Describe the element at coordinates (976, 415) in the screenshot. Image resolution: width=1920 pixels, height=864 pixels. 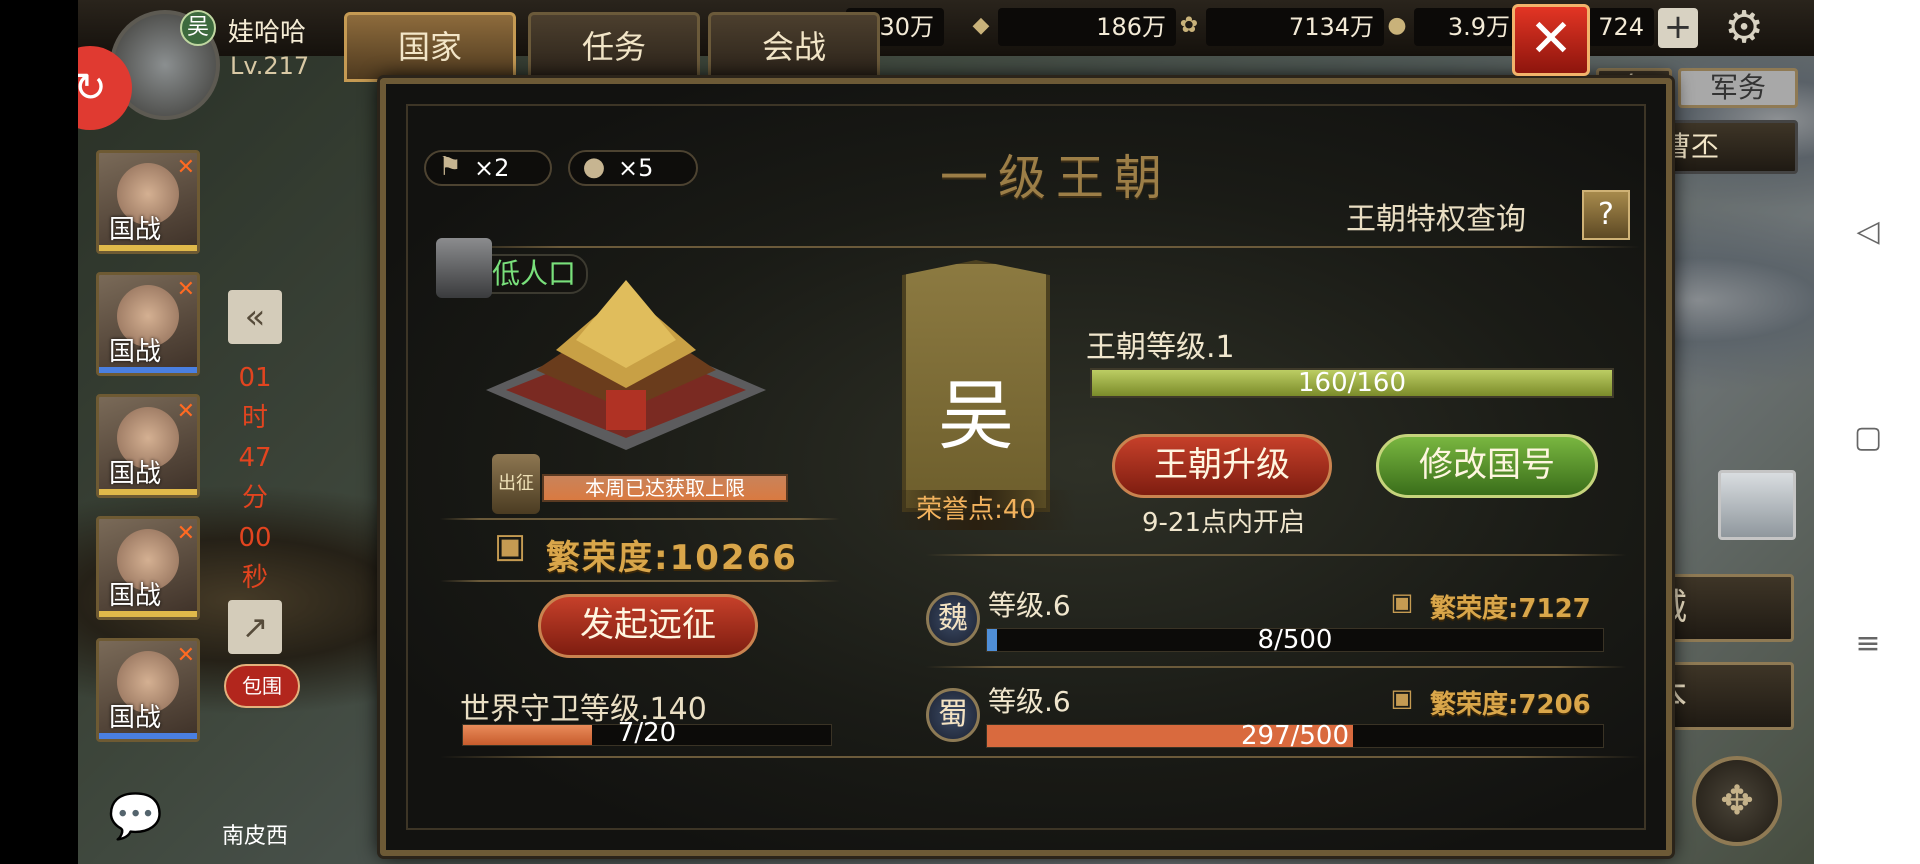
I see `banner-character: 吴` at that location.